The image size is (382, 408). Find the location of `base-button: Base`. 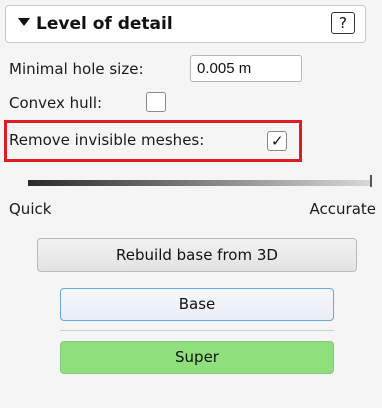

base-button: Base is located at coordinates (197, 304).